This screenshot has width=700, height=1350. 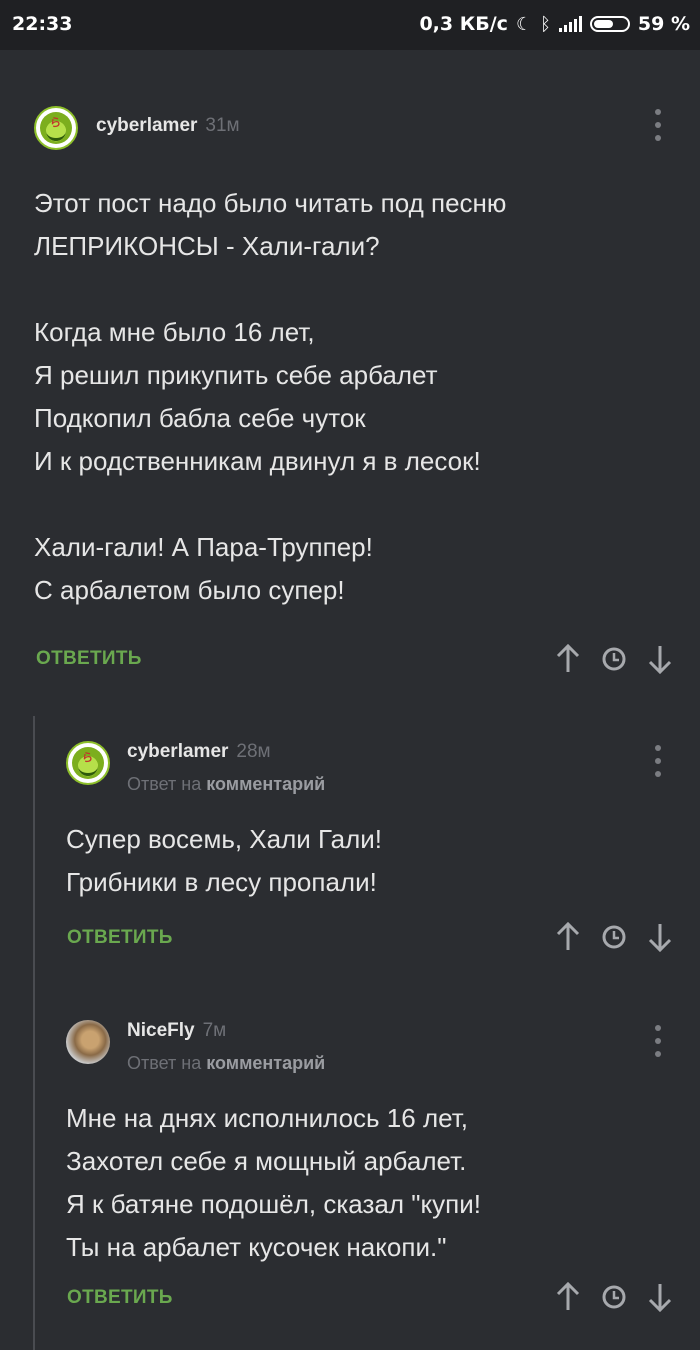 I want to click on comment-age: 28м, so click(x=253, y=751).